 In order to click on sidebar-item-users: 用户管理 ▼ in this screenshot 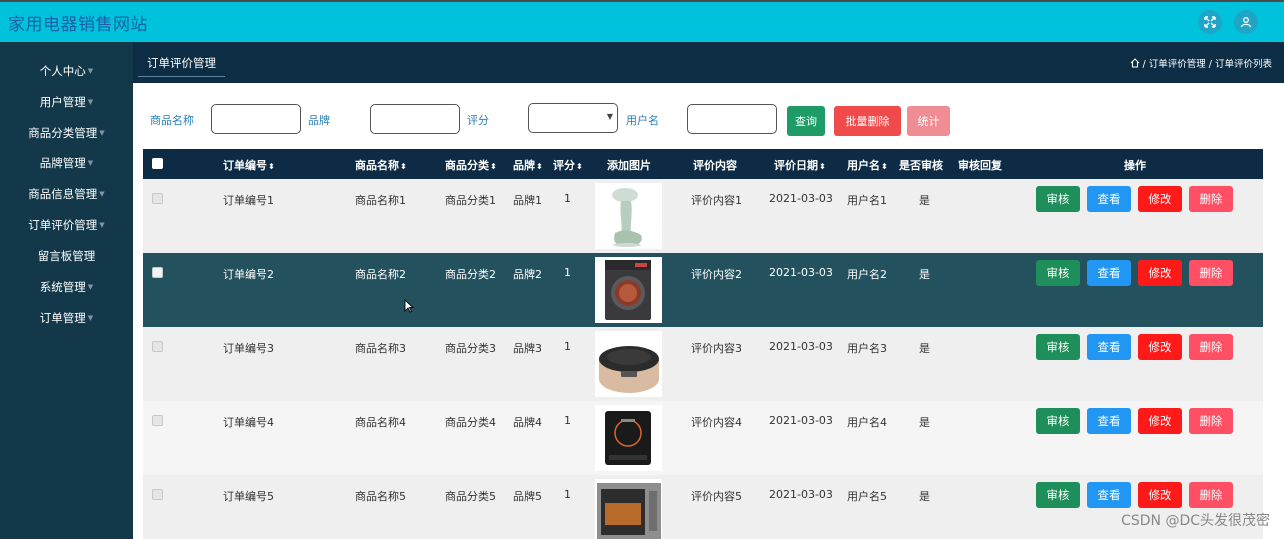, I will do `click(66, 102)`.